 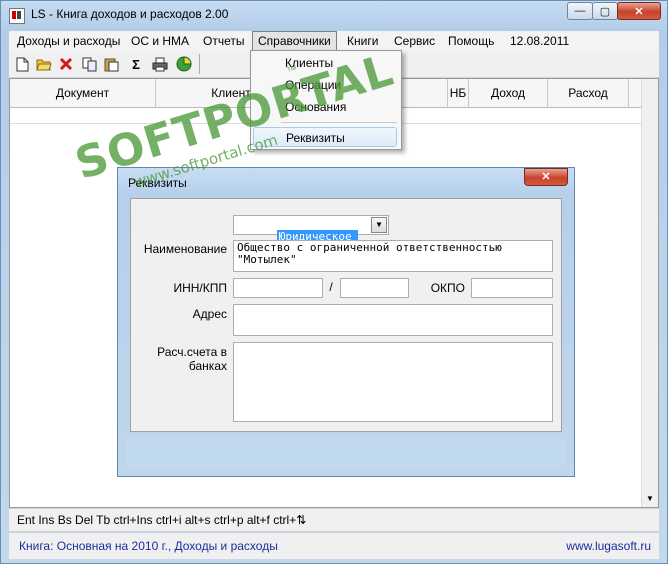 I want to click on paste-icon, so click(x=112, y=64).